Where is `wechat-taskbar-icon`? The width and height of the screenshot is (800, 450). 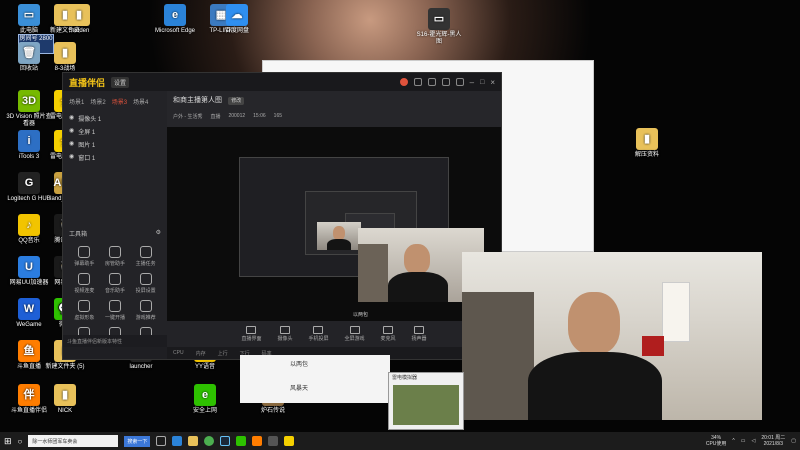 wechat-taskbar-icon is located at coordinates (241, 441).